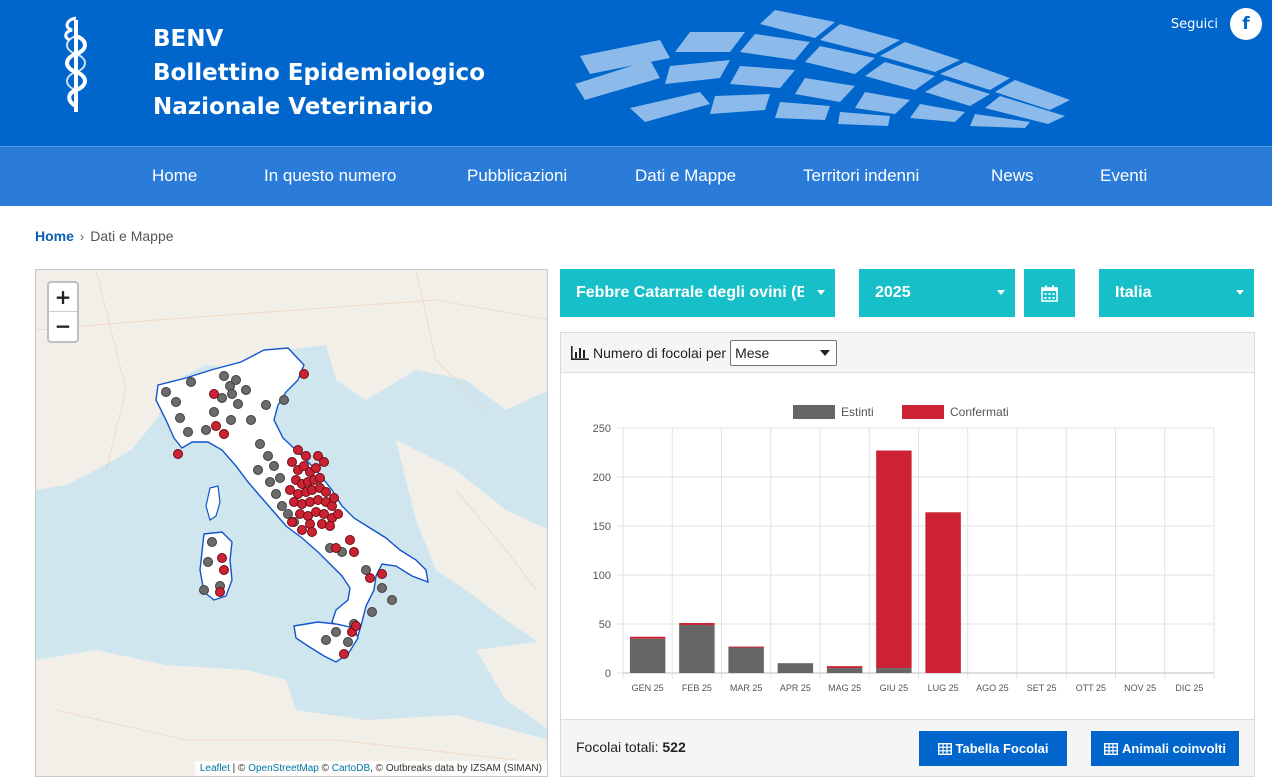  I want to click on outbreak-table-button: Tabella Focolai, so click(993, 748).